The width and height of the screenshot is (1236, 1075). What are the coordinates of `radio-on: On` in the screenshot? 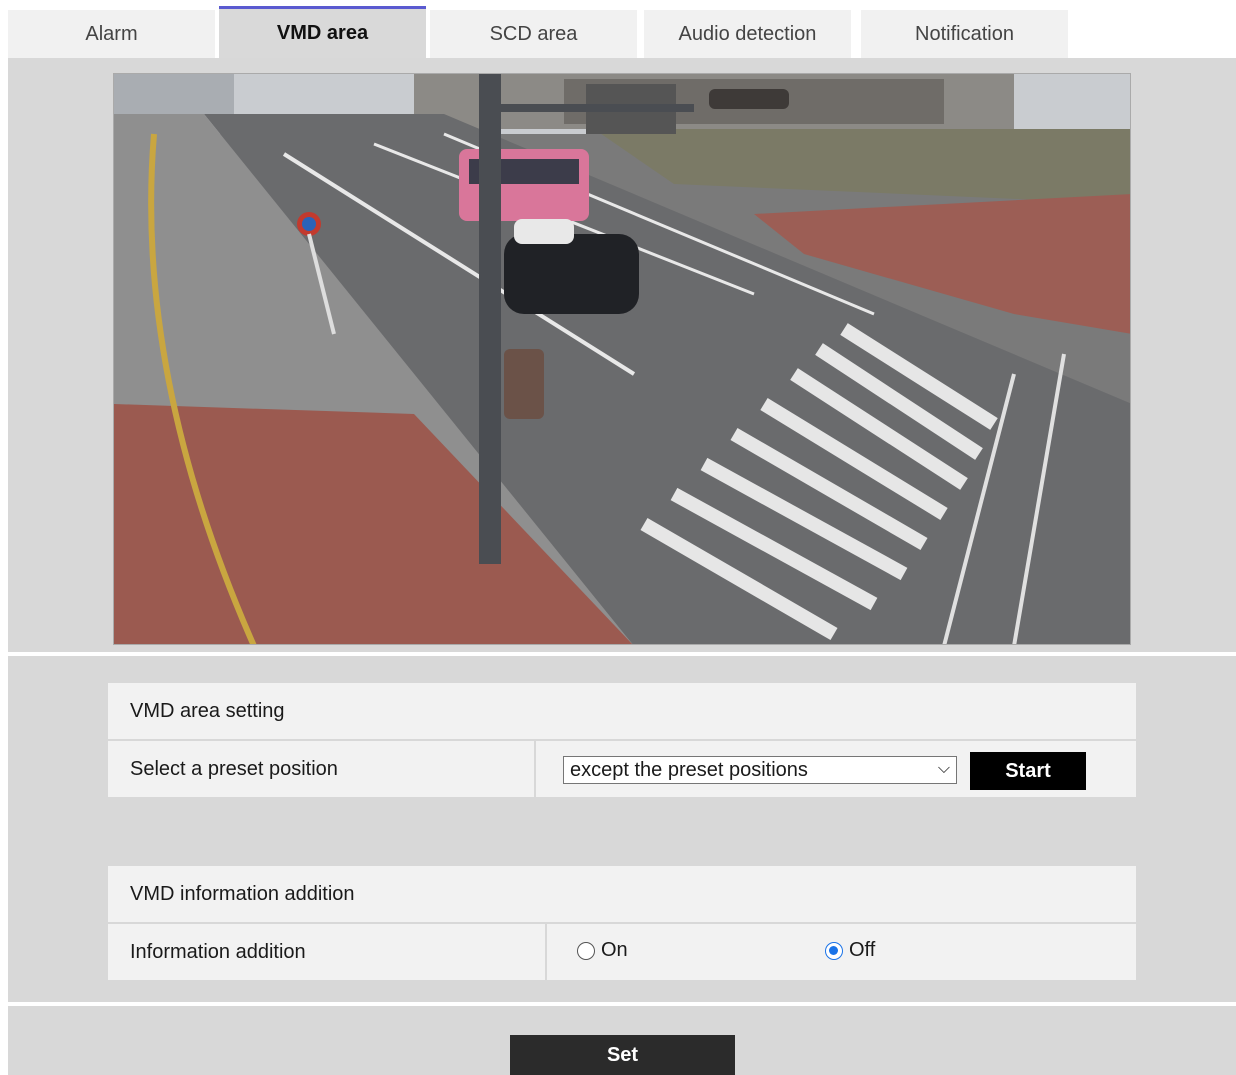 It's located at (602, 950).